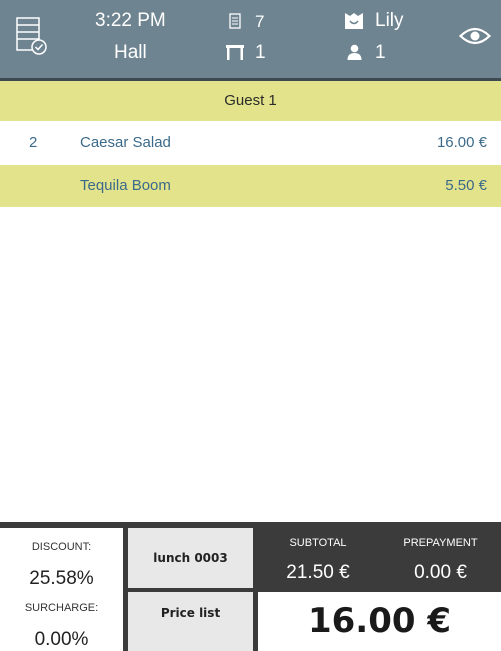  Describe the element at coordinates (235, 21) in the screenshot. I see `order-receipt-icon` at that location.